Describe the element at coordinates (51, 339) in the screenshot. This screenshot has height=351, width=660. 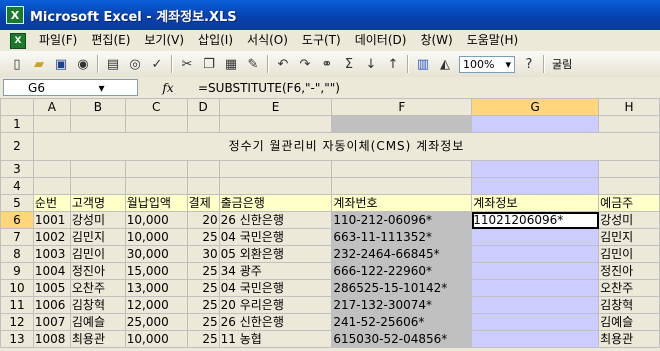
I see `cell-seq: 1008` at that location.